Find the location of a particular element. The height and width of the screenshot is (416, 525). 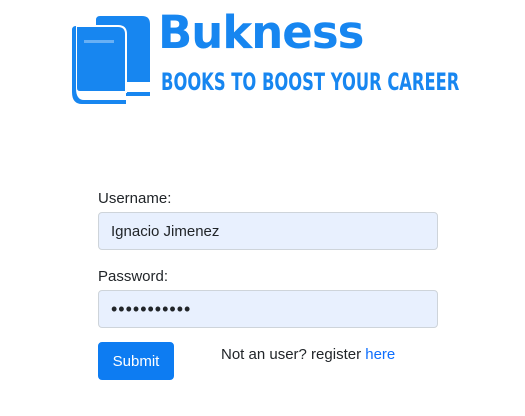

username-input is located at coordinates (268, 231).